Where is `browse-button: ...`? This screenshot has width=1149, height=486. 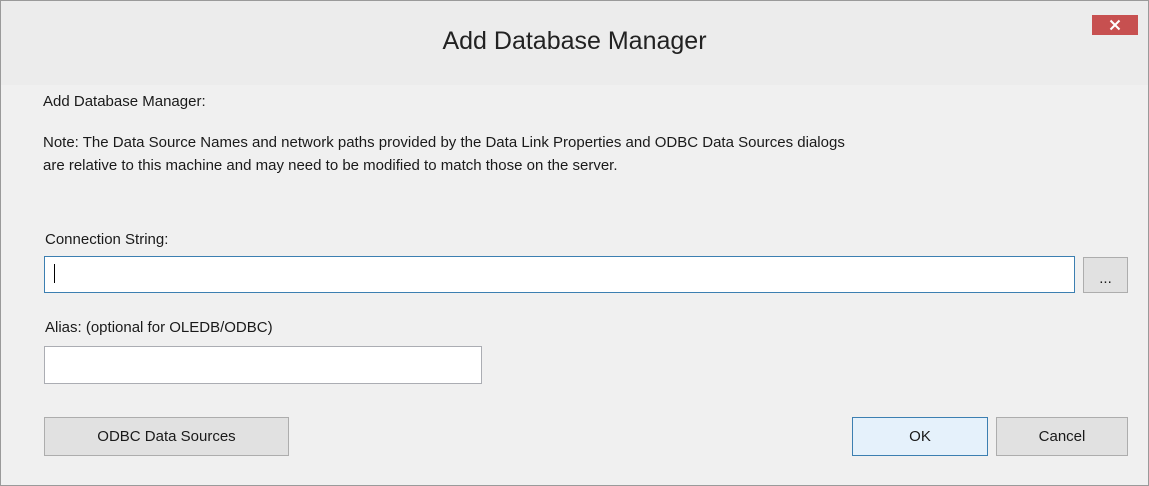
browse-button: ... is located at coordinates (1105, 275).